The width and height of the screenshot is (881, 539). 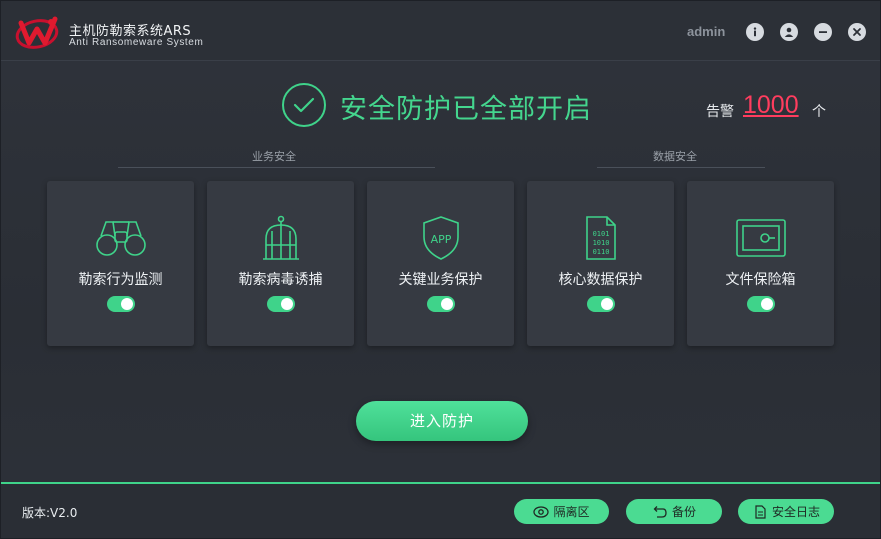 What do you see at coordinates (440, 31) in the screenshot?
I see `title-bar: 主机防勒索系统ARS Anti Ransomeware System admin` at bounding box center [440, 31].